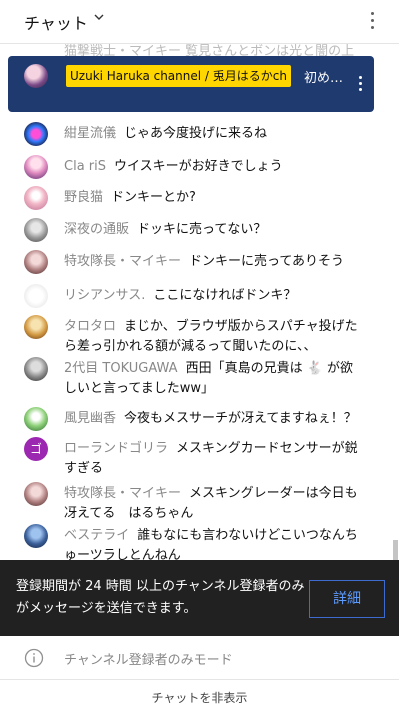  What do you see at coordinates (85, 166) in the screenshot?
I see `message-author: Cla riS` at bounding box center [85, 166].